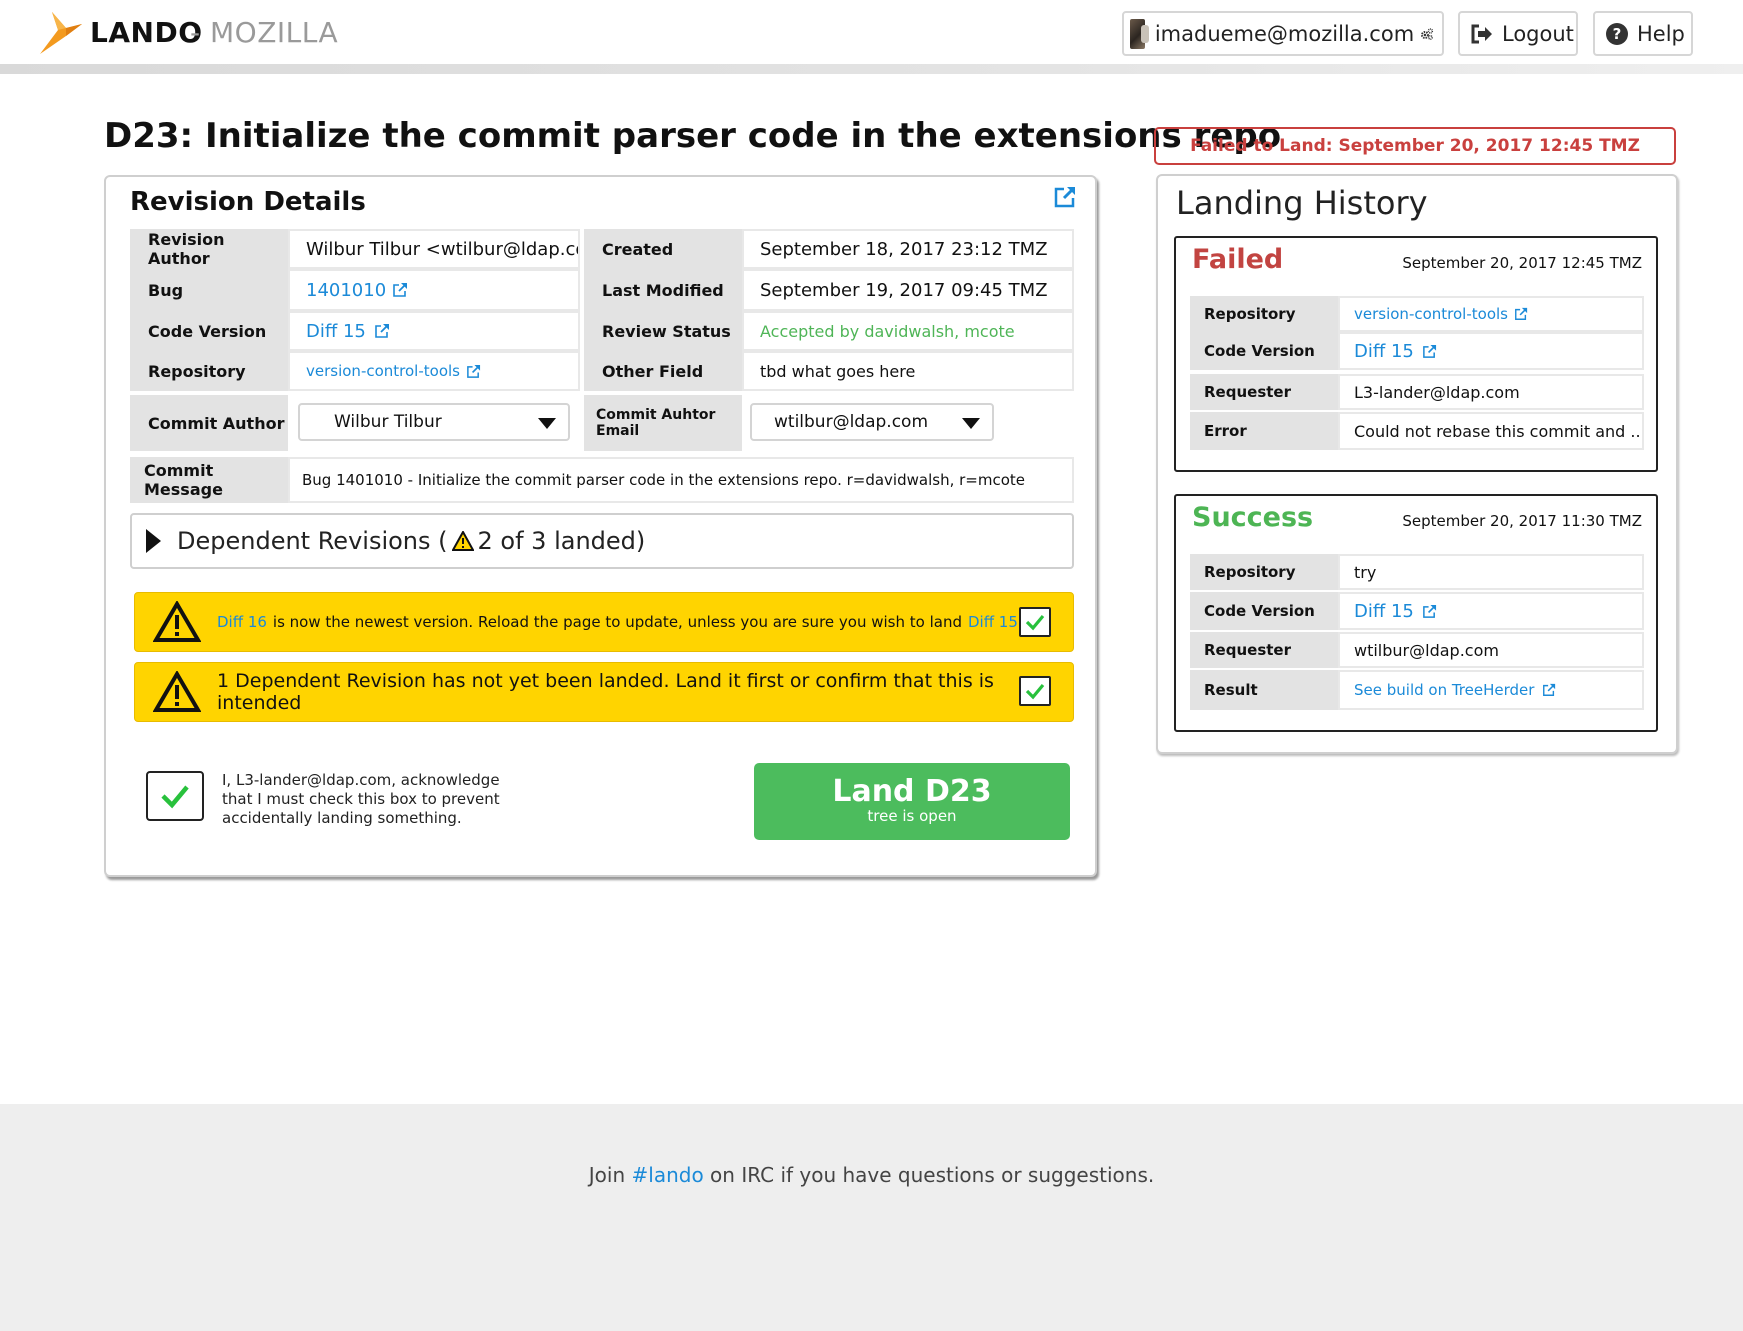  What do you see at coordinates (887, 331) in the screenshot?
I see `review-status-text: Accepted by davidwalsh, mcote` at bounding box center [887, 331].